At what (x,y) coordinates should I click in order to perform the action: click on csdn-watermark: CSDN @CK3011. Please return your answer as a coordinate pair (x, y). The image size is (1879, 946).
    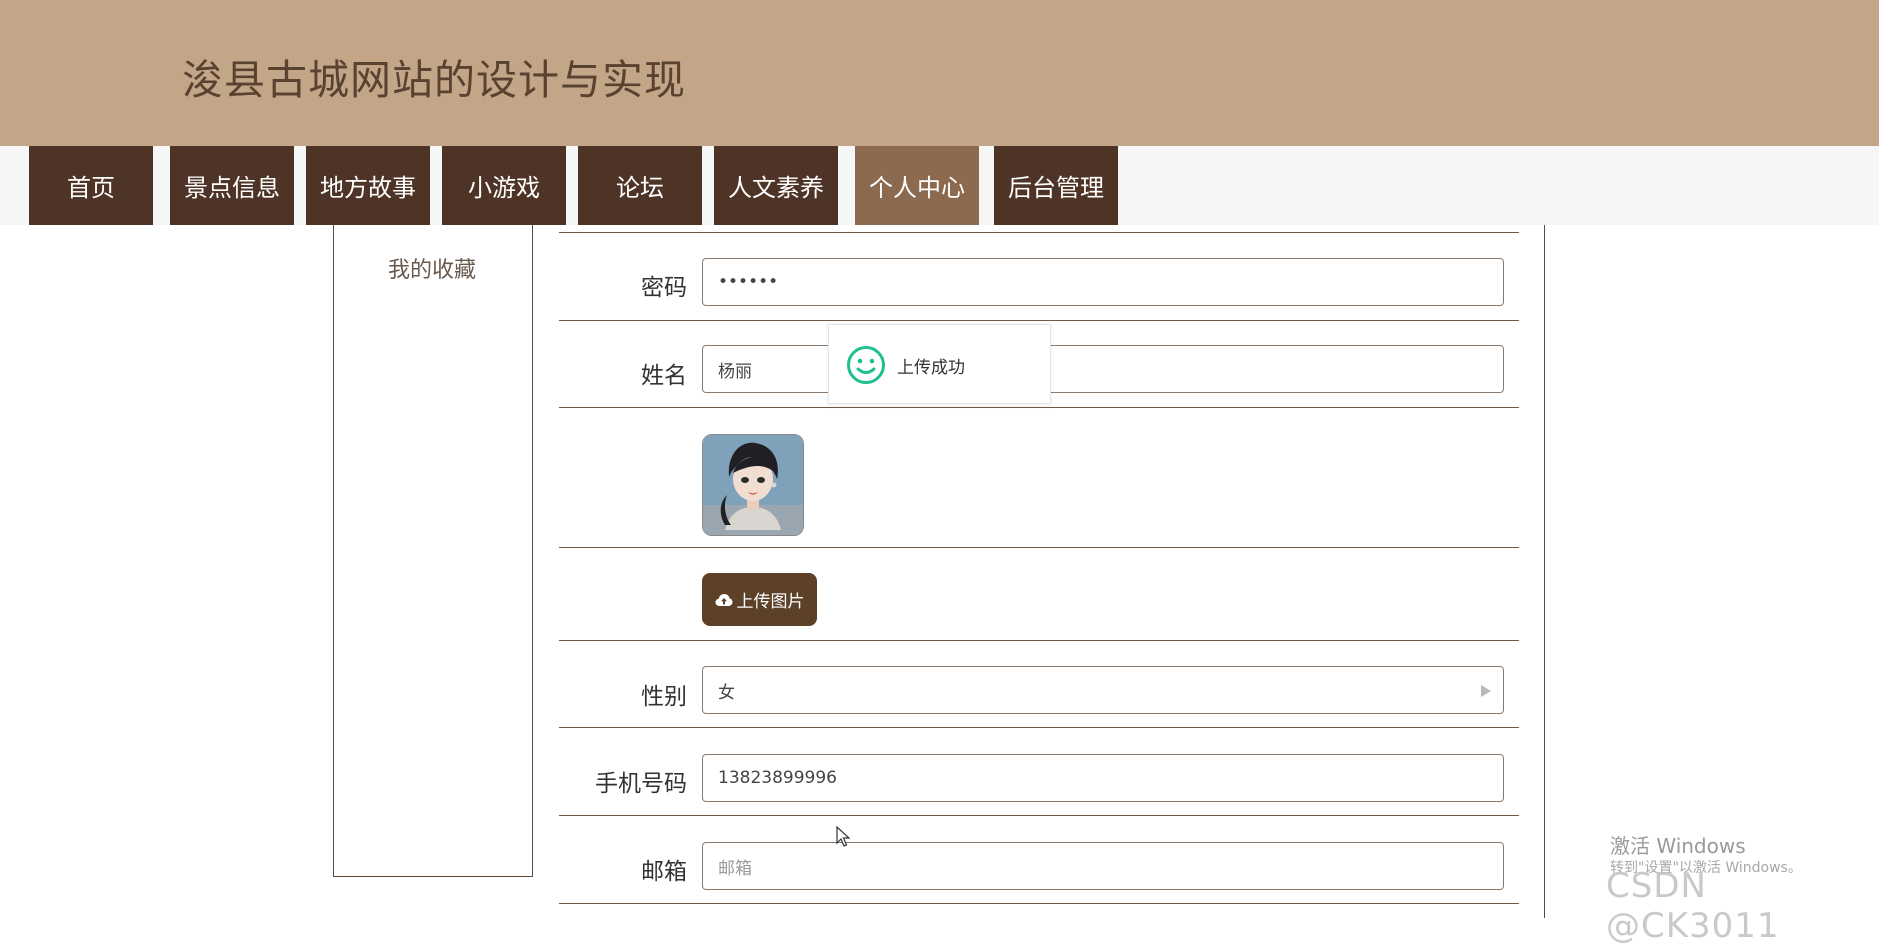
    Looking at the image, I should click on (1693, 906).